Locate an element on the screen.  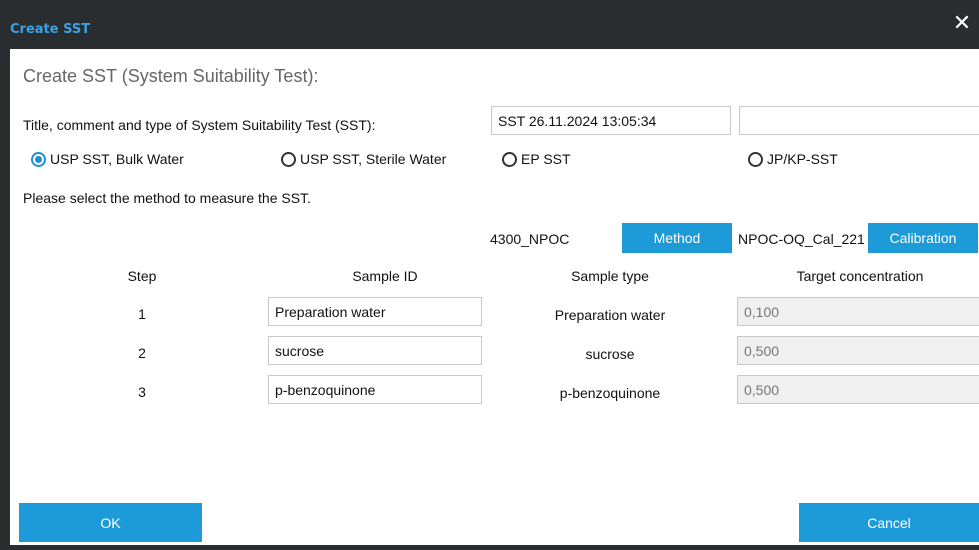
page-title: Create SST (System Suitability Test): is located at coordinates (171, 76).